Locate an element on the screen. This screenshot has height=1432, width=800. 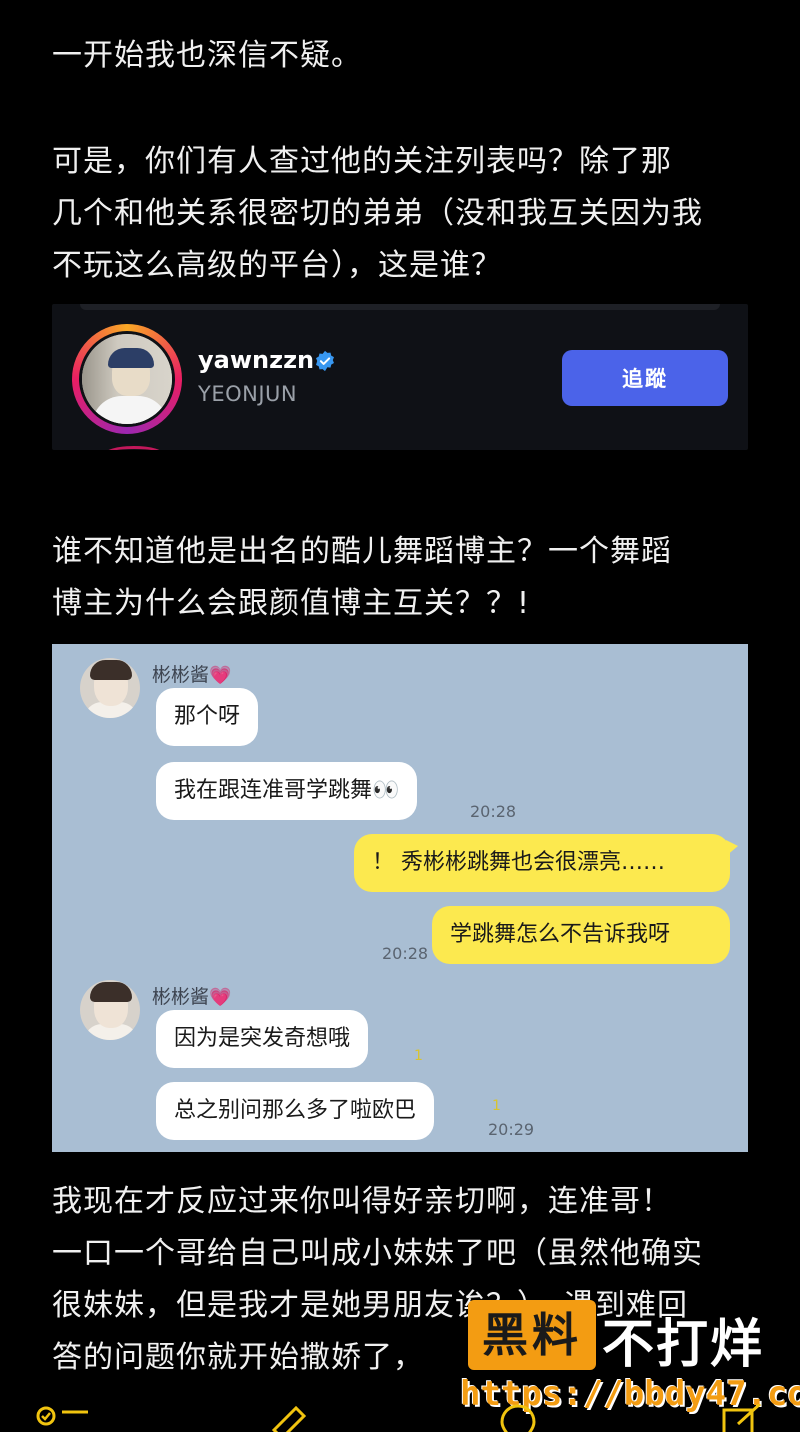
compose-icon is located at coordinates (742, 1418).